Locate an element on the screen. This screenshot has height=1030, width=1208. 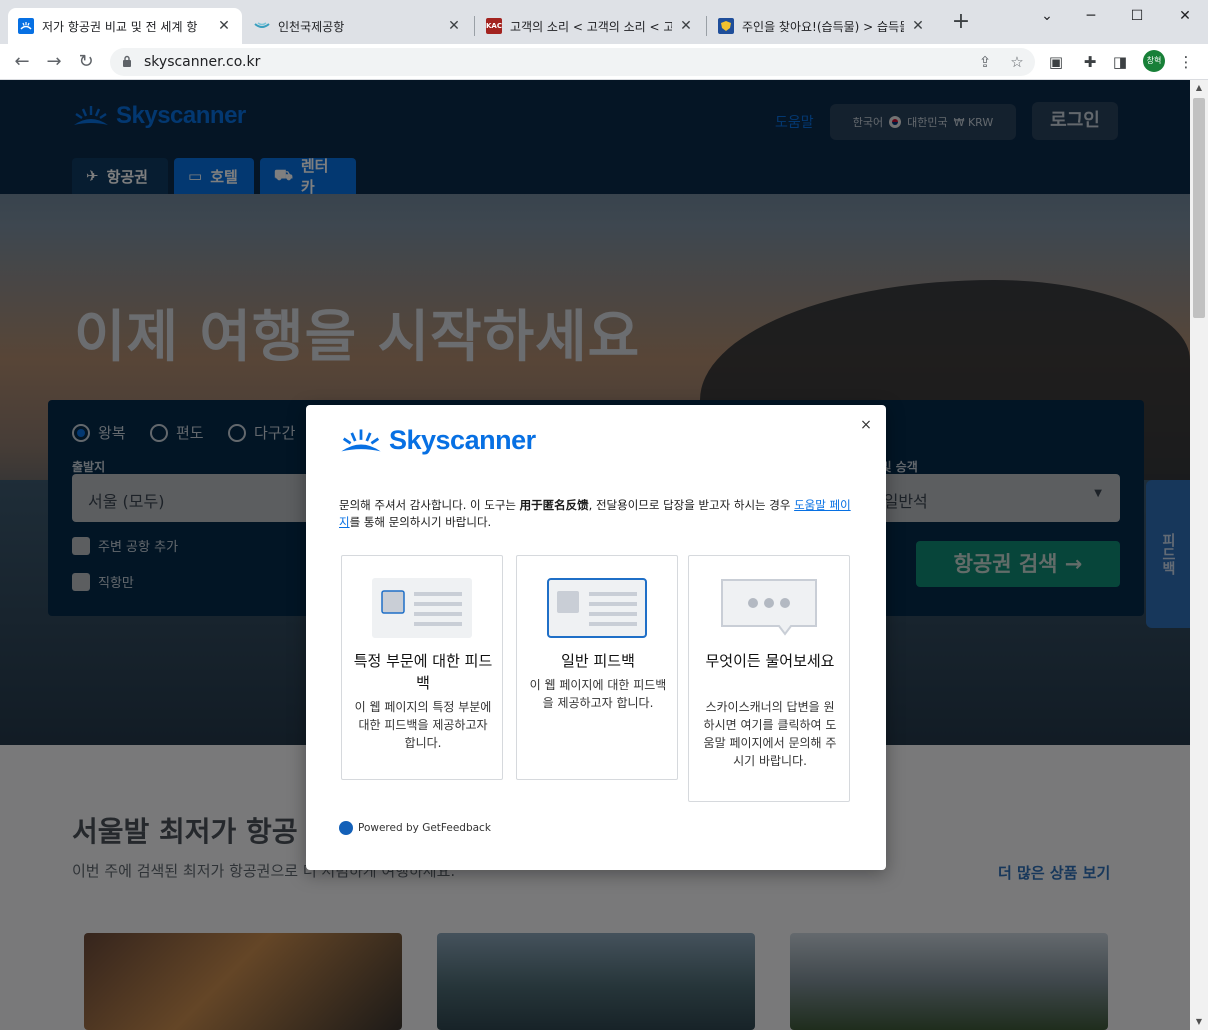
tab-title: 고객의 소리 < 고객의 소리 < 고 is located at coordinates (591, 26).